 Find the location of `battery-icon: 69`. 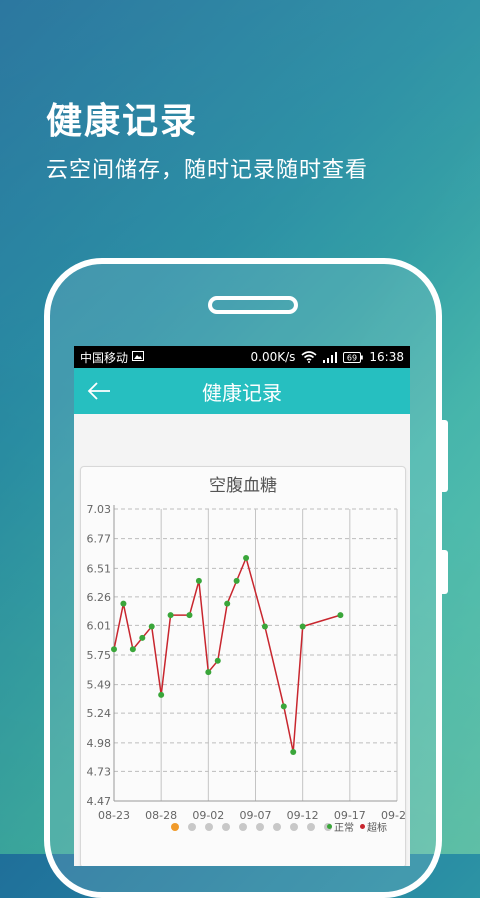

battery-icon: 69 is located at coordinates (353, 357).